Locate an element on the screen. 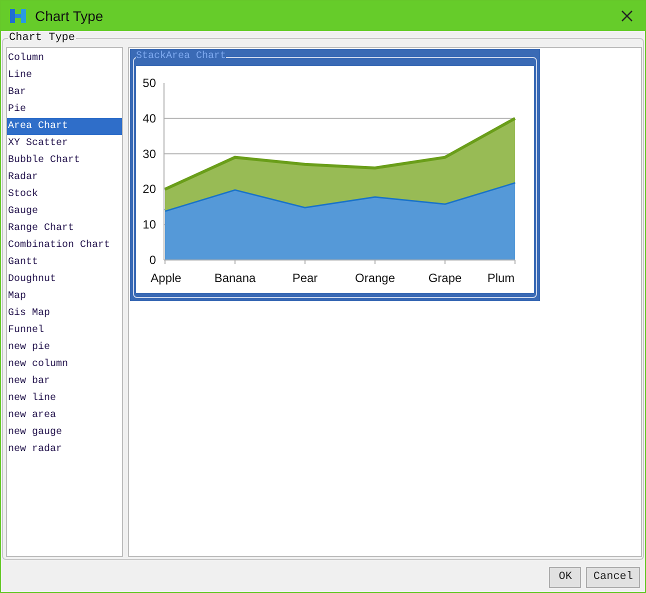 The height and width of the screenshot is (593, 646). category-label: Grape is located at coordinates (445, 278).